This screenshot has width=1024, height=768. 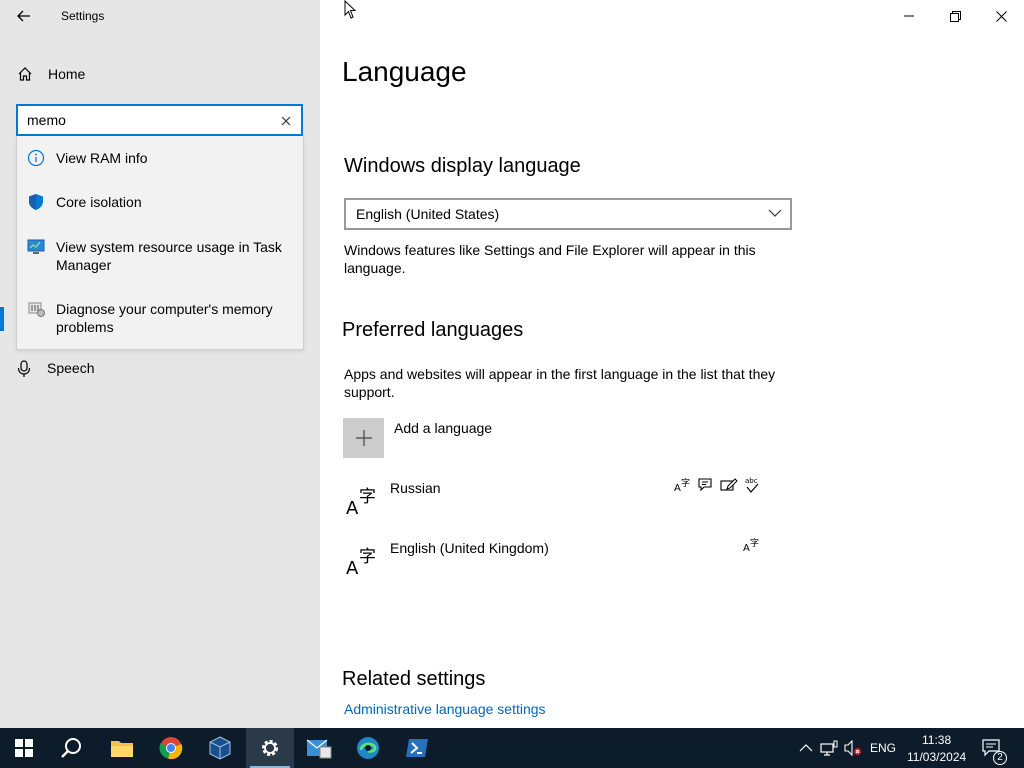 What do you see at coordinates (512, 748) in the screenshot?
I see `taskbar: ENG 11:38 11/03/2024 2` at bounding box center [512, 748].